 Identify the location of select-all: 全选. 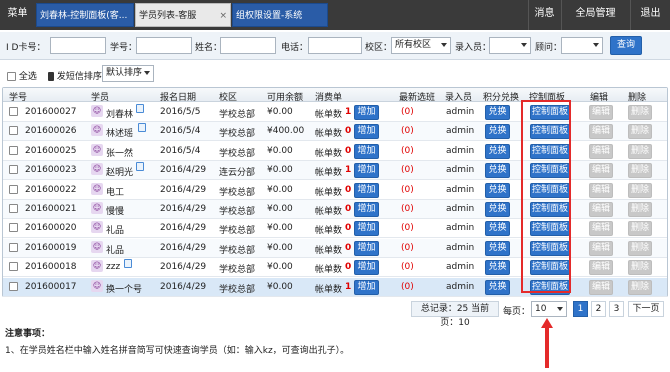
(22, 75).